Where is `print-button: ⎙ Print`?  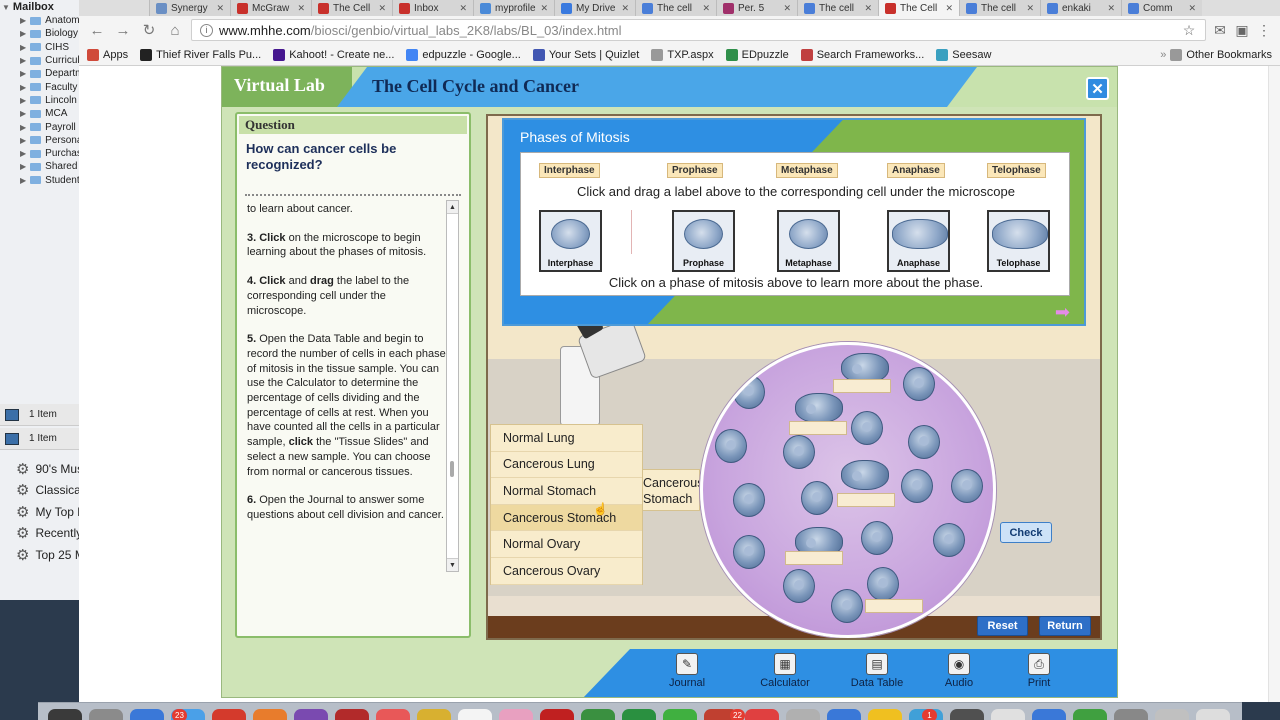
print-button: ⎙ Print is located at coordinates (1039, 671).